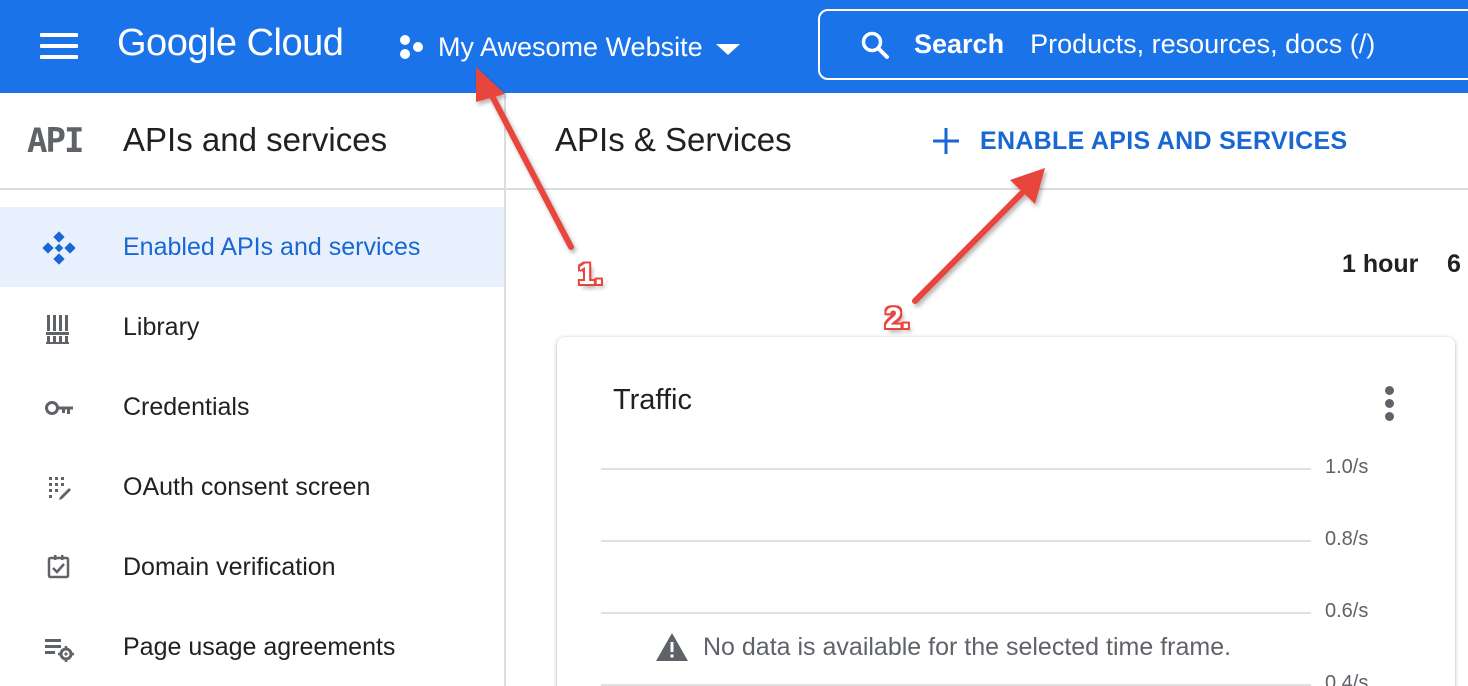 Image resolution: width=1468 pixels, height=686 pixels. Describe the element at coordinates (252, 407) in the screenshot. I see `sidebar-item-credentials: Credentials` at that location.